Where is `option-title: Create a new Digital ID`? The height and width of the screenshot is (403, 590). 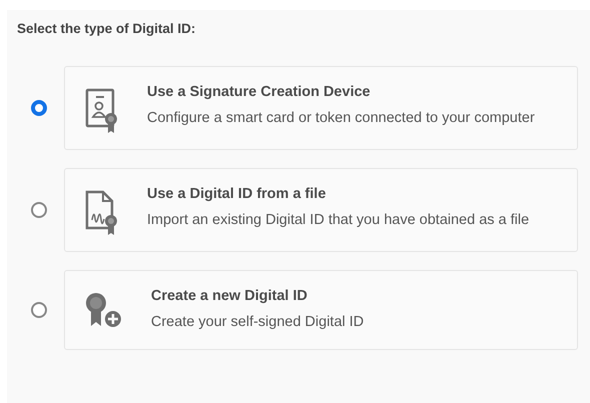 option-title: Create a new Digital ID is located at coordinates (229, 296).